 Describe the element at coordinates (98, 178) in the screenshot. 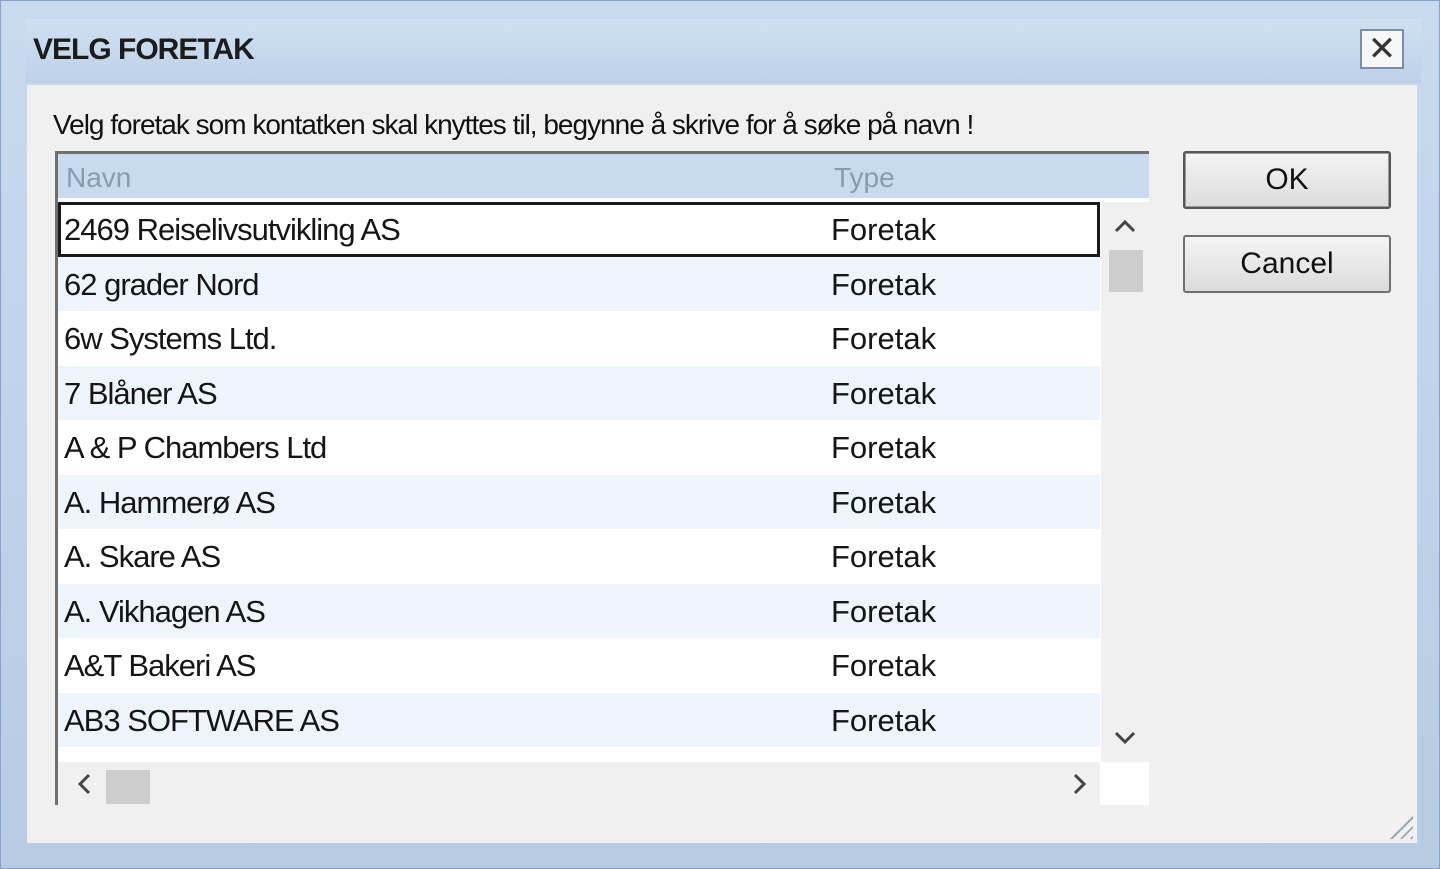

I see `column-header-name: Navn` at that location.